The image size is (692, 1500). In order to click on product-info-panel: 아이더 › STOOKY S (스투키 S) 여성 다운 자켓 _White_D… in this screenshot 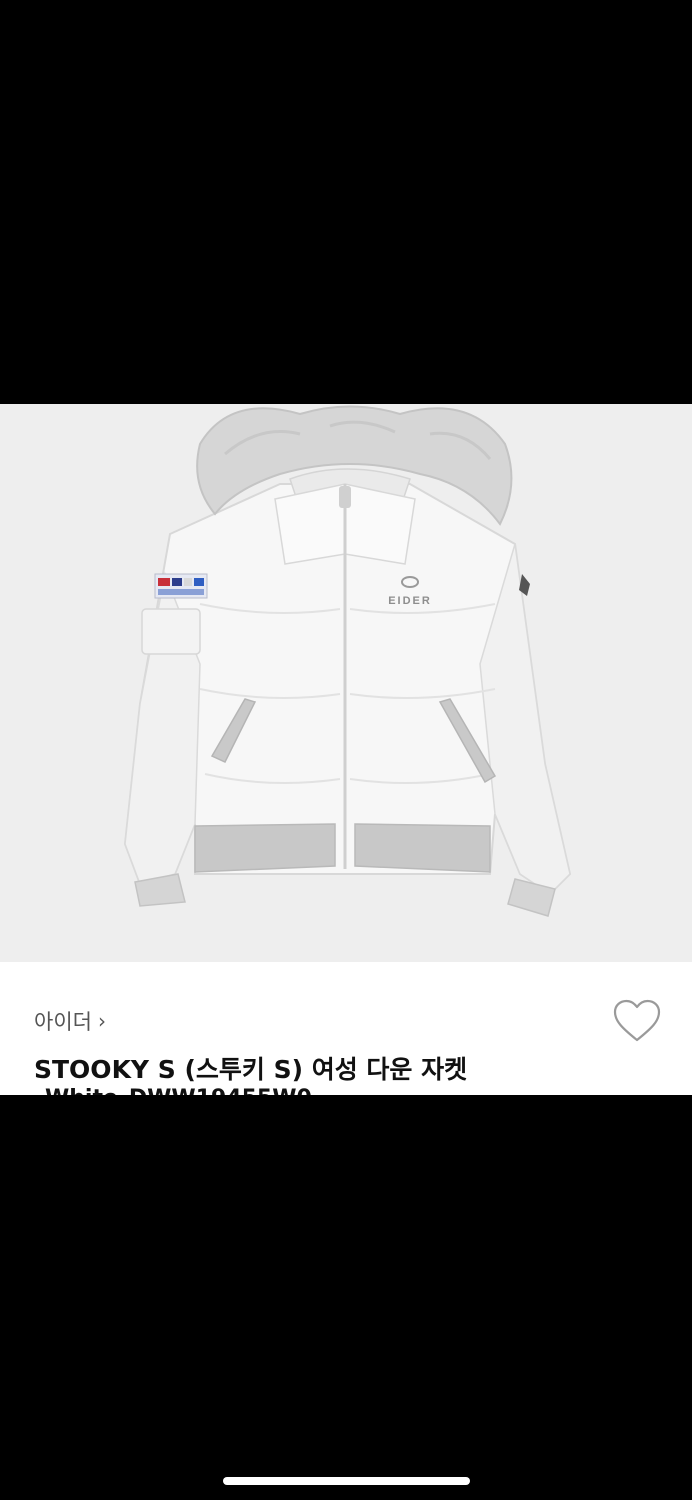, I will do `click(346, 1028)`.